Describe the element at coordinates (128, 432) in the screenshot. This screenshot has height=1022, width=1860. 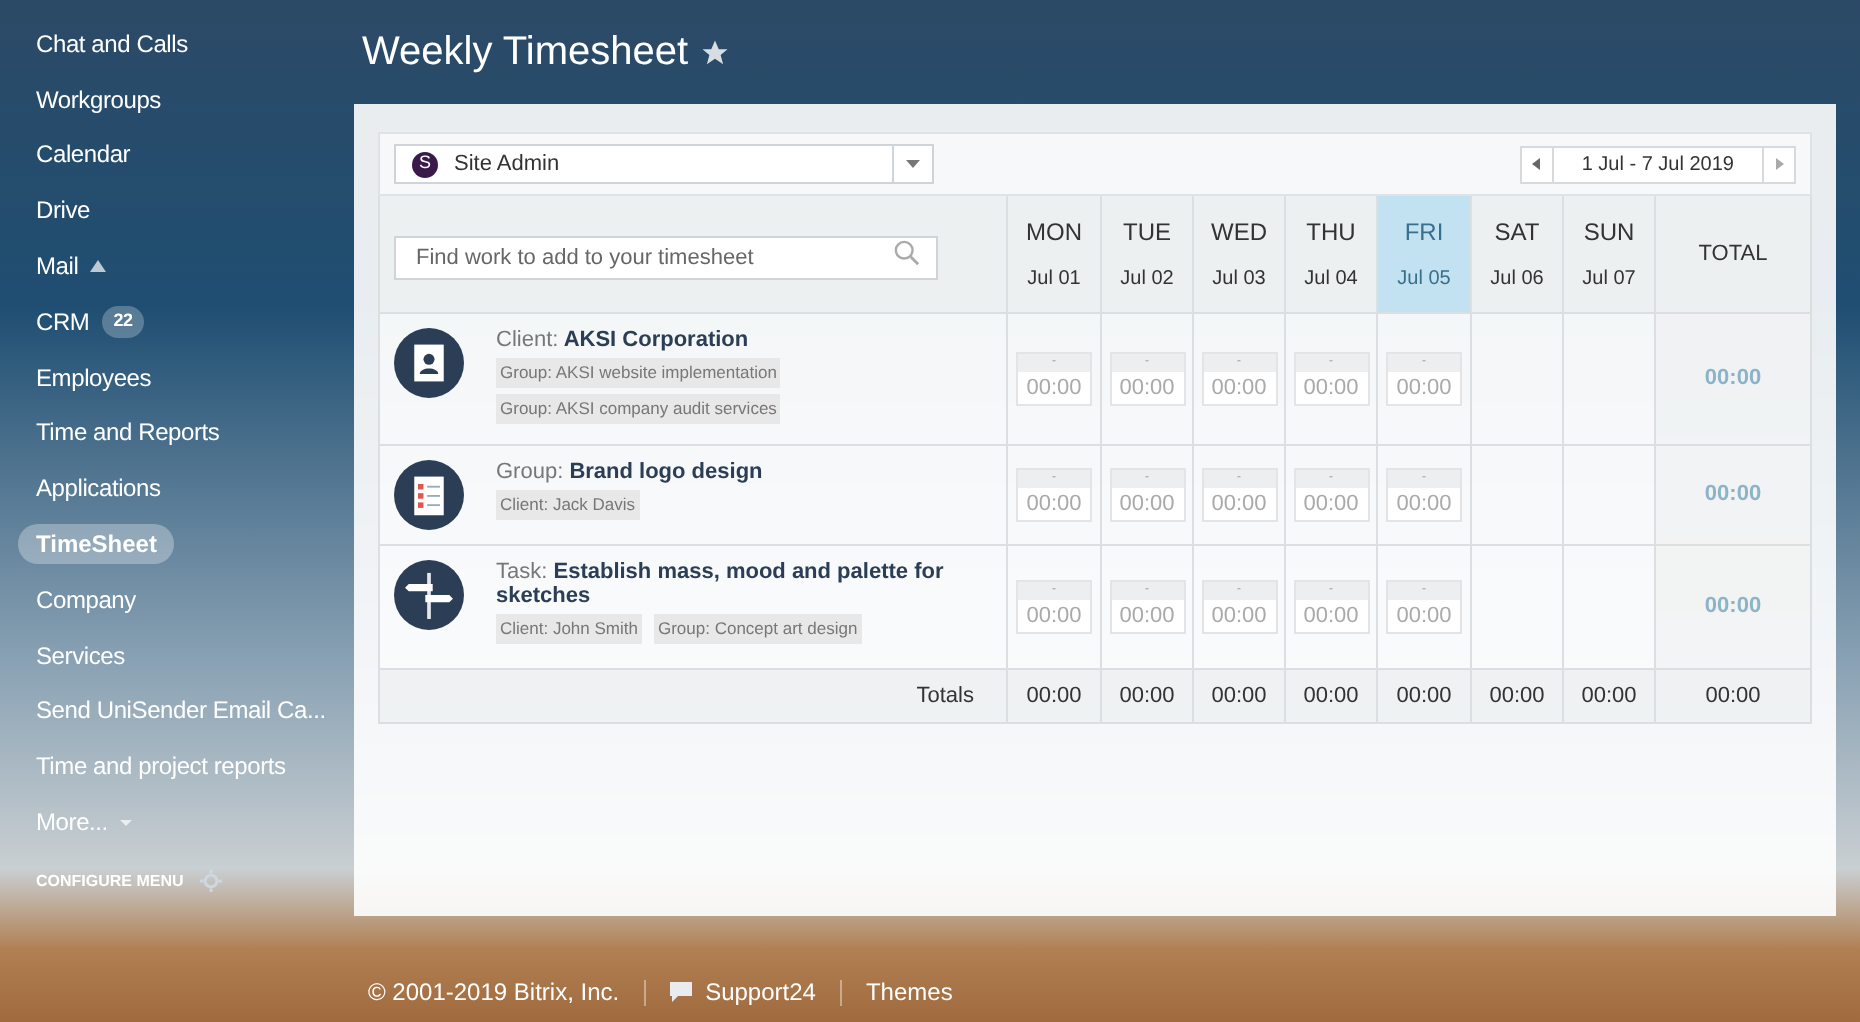
I see `sidebar-item: Time and Reports` at that location.